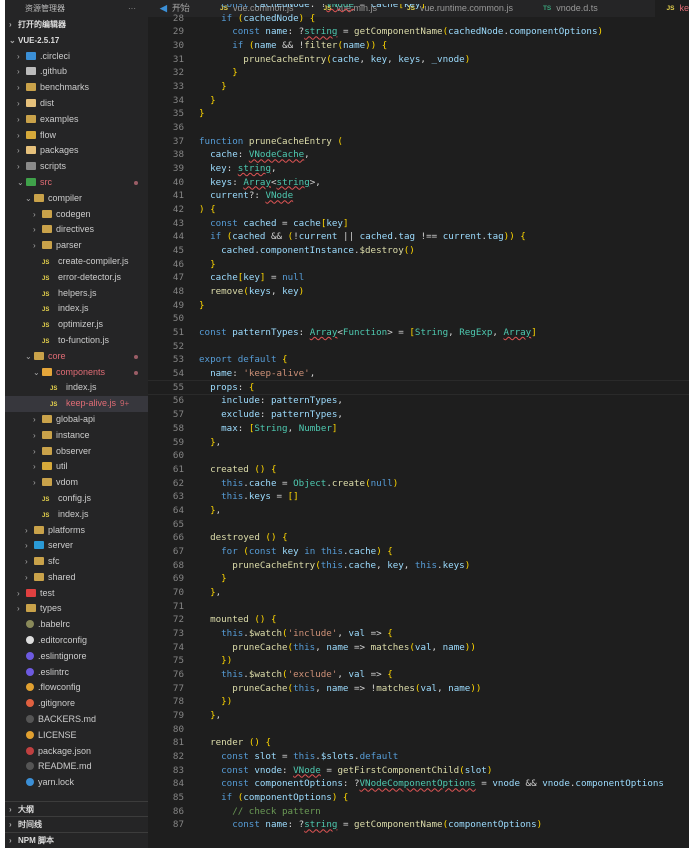 The height and width of the screenshot is (848, 689). What do you see at coordinates (76, 88) in the screenshot?
I see `tree-item-benchmarks: › benchmarks` at bounding box center [76, 88].